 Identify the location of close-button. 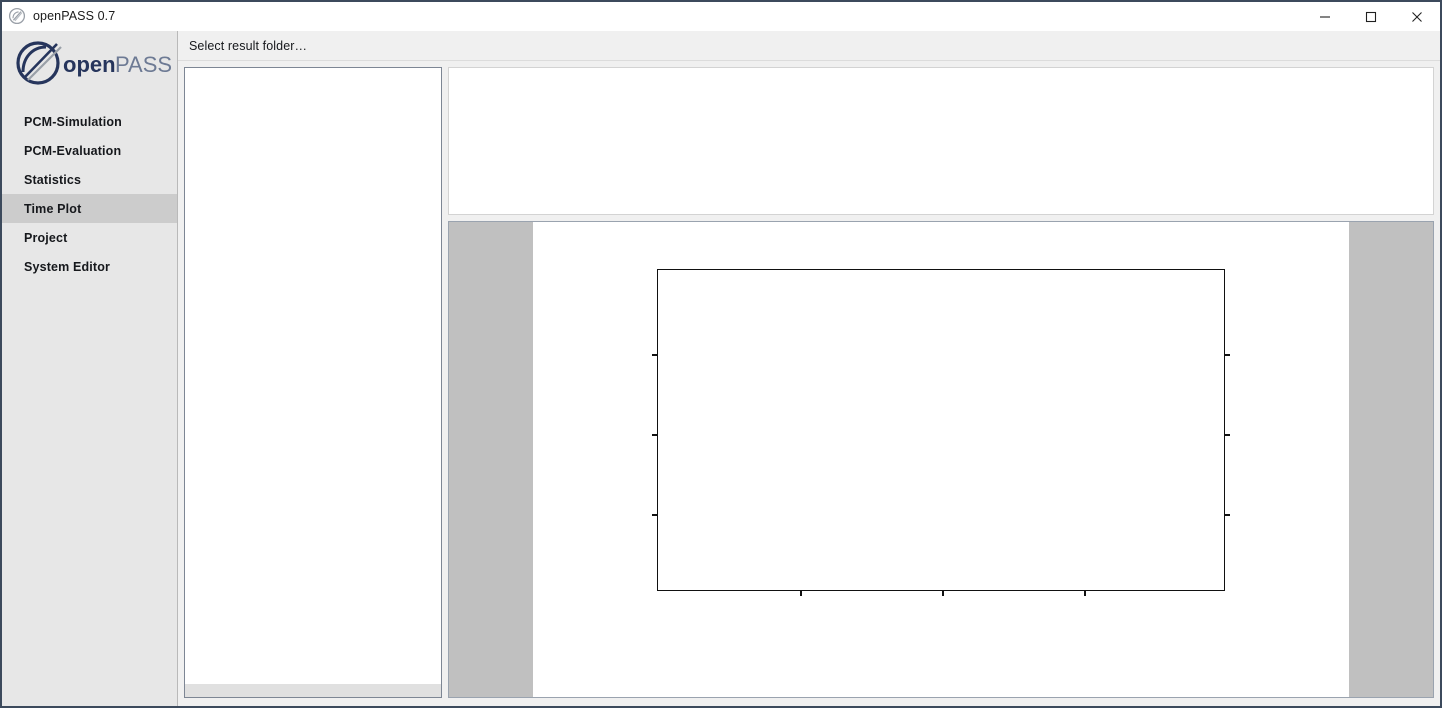
(1417, 16).